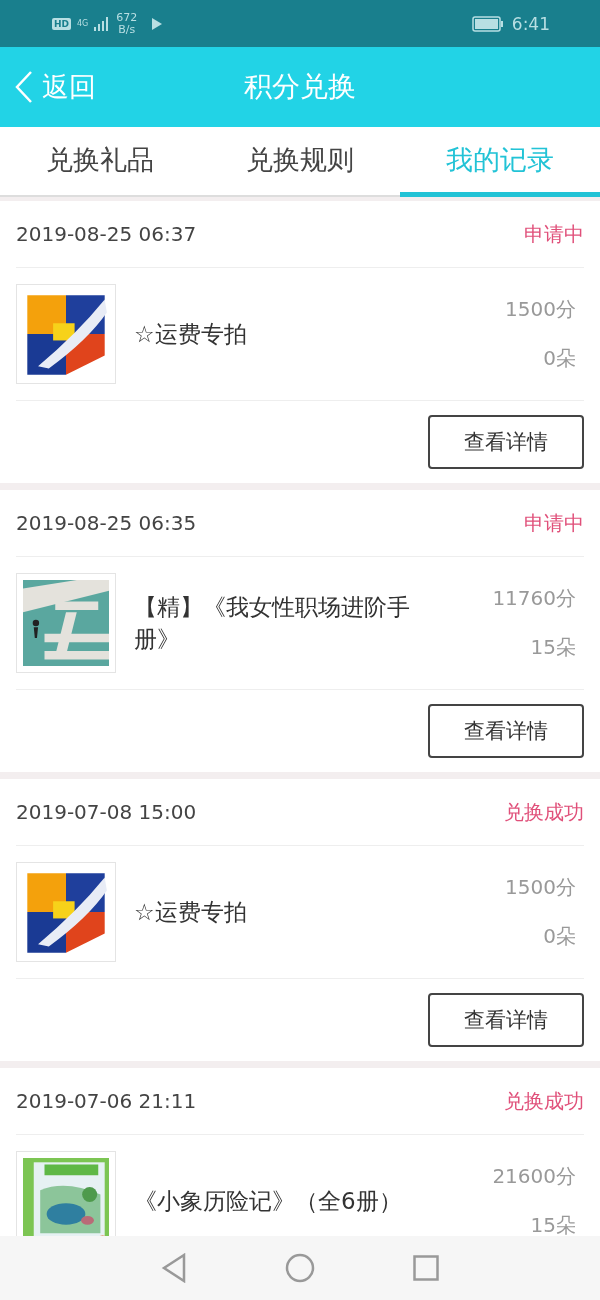 The width and height of the screenshot is (600, 1300). What do you see at coordinates (100, 162) in the screenshot?
I see `tab: 兑换礼品` at bounding box center [100, 162].